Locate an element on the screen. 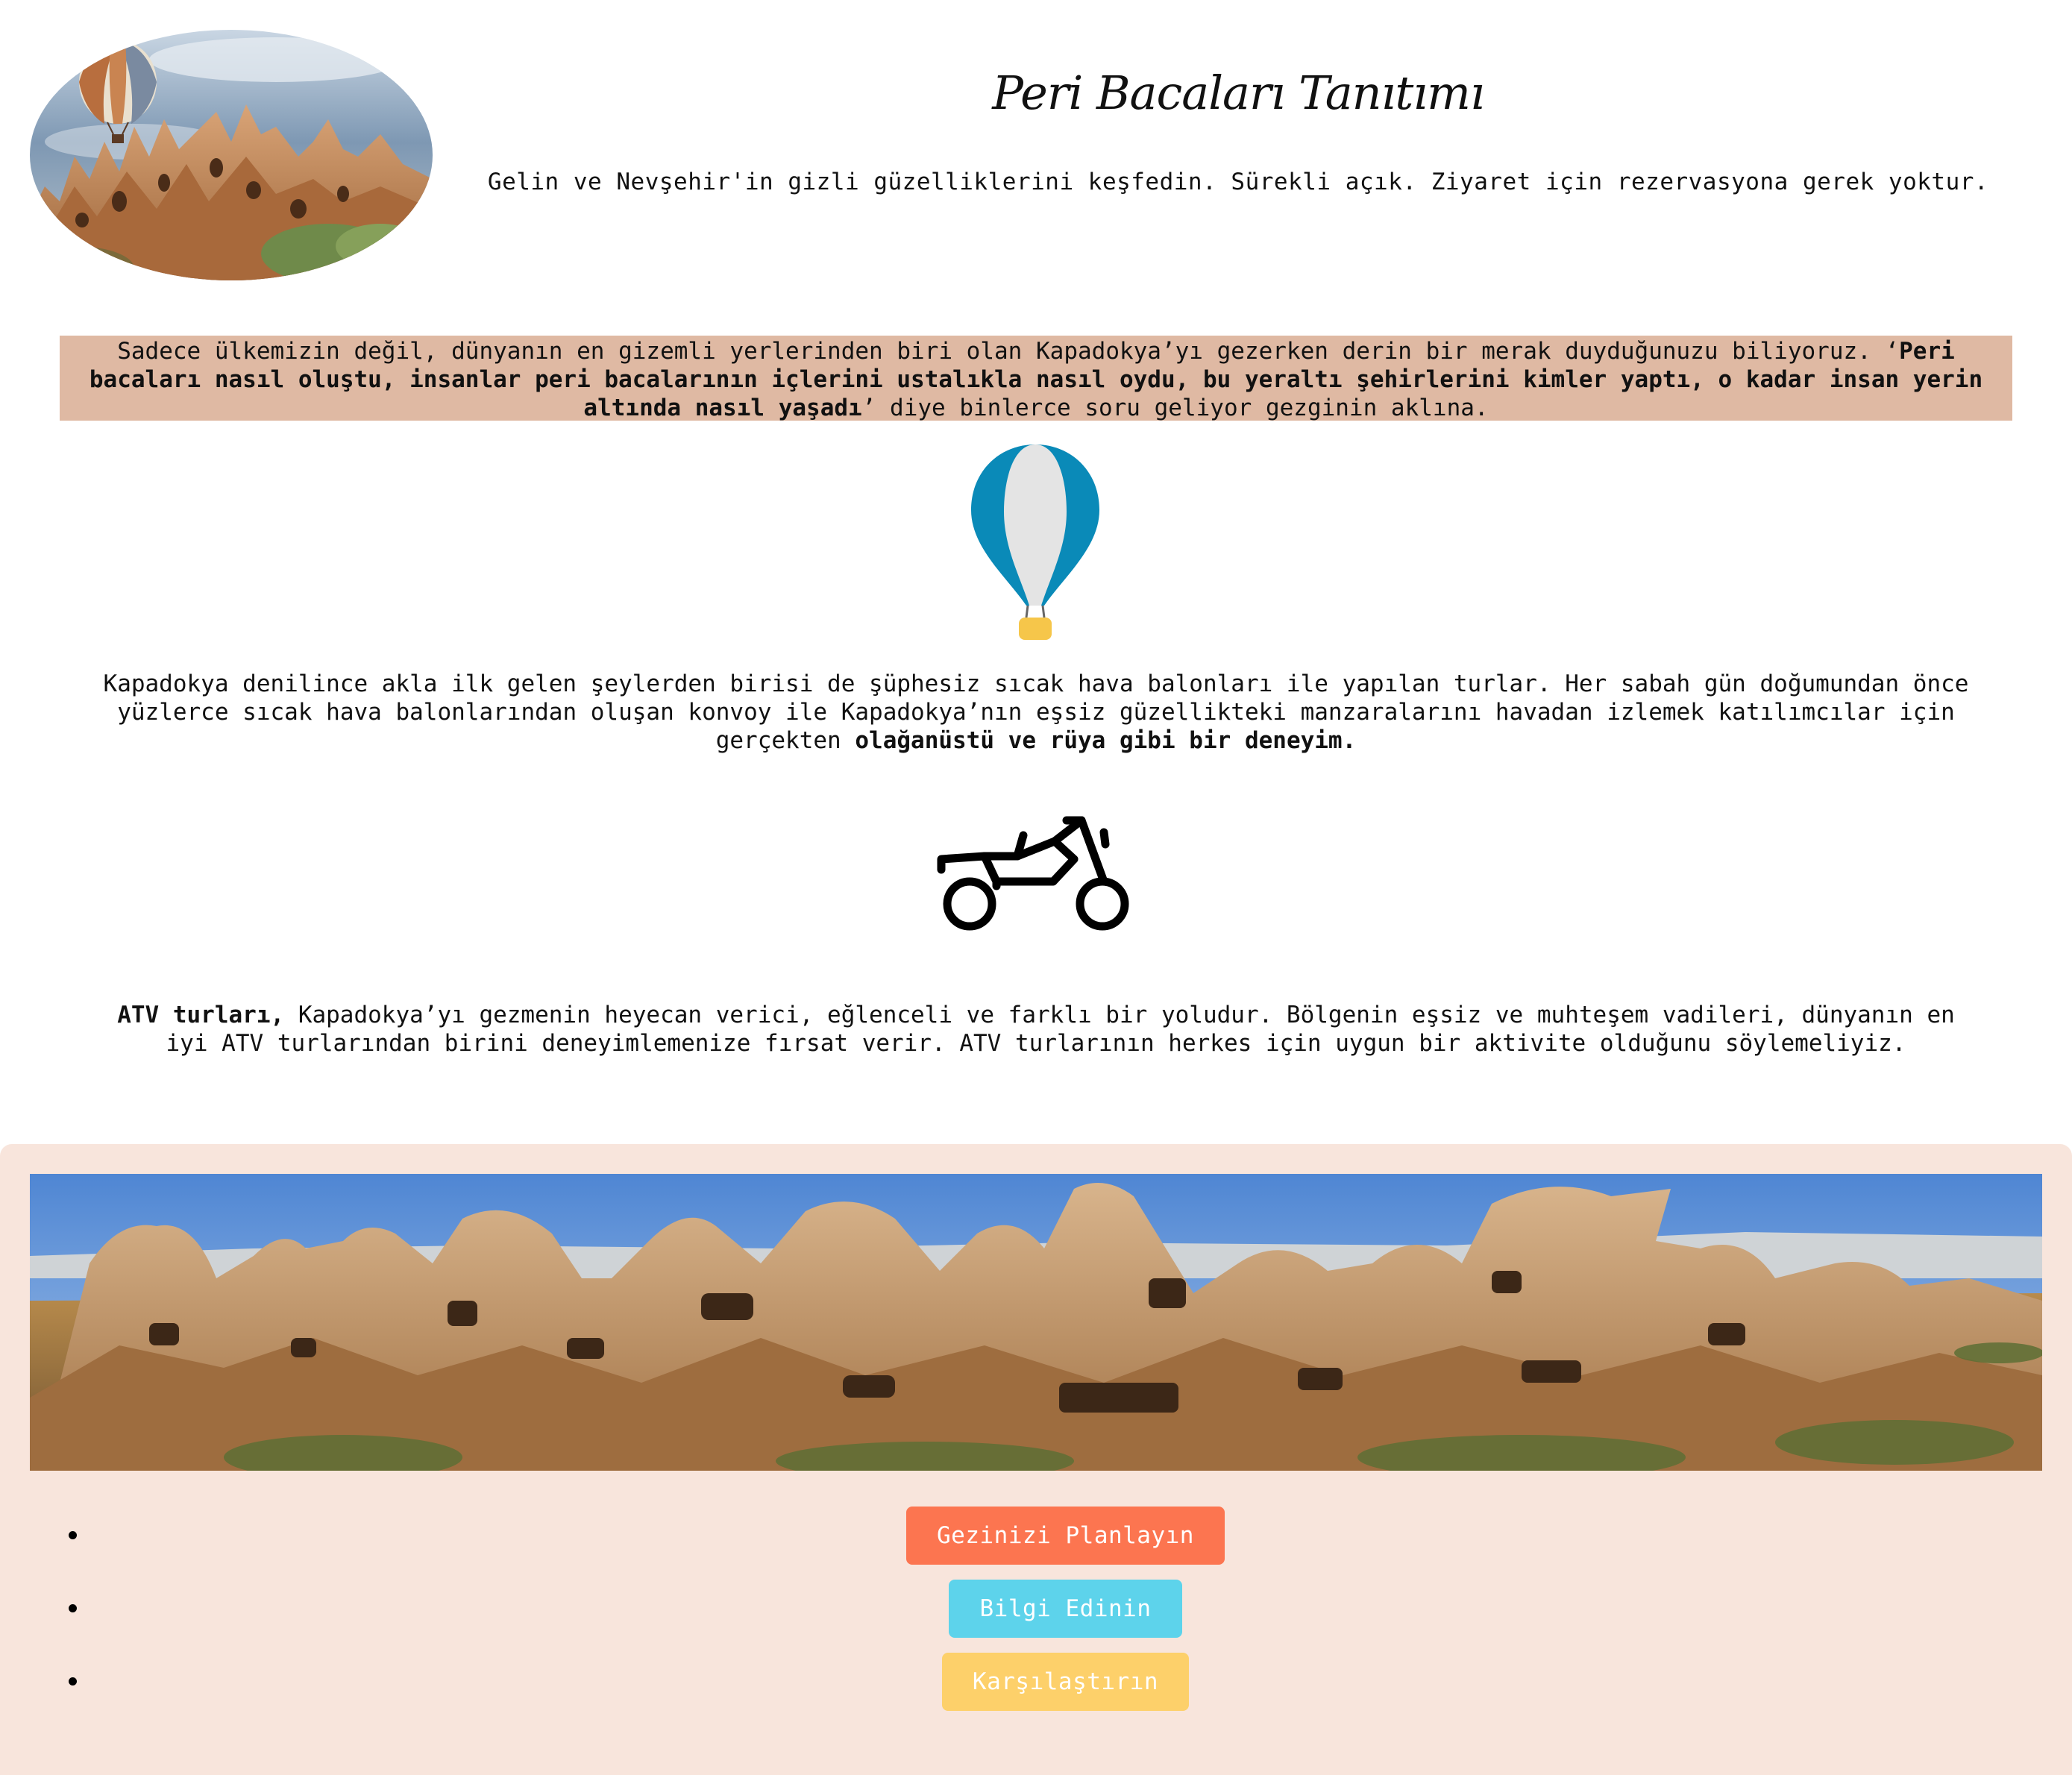  compare-button: Karşılaştırın is located at coordinates (1065, 1682).